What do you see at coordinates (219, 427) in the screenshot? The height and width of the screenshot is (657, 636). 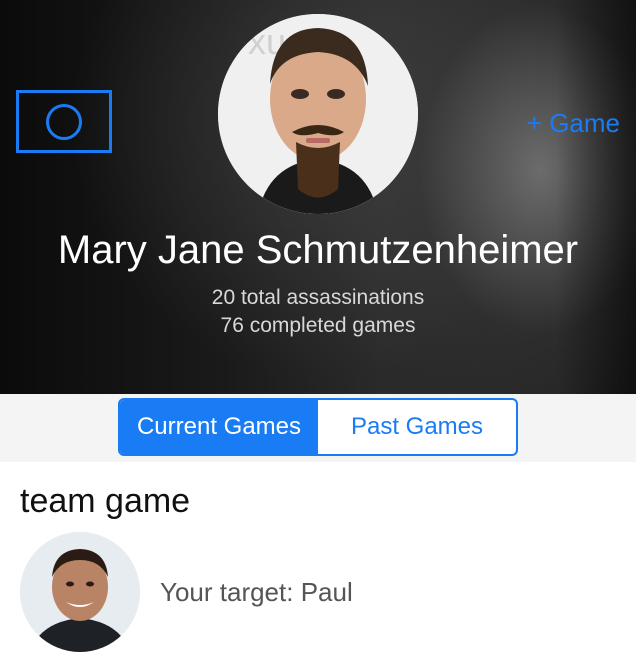 I see `tab-current-games: Current Games` at bounding box center [219, 427].